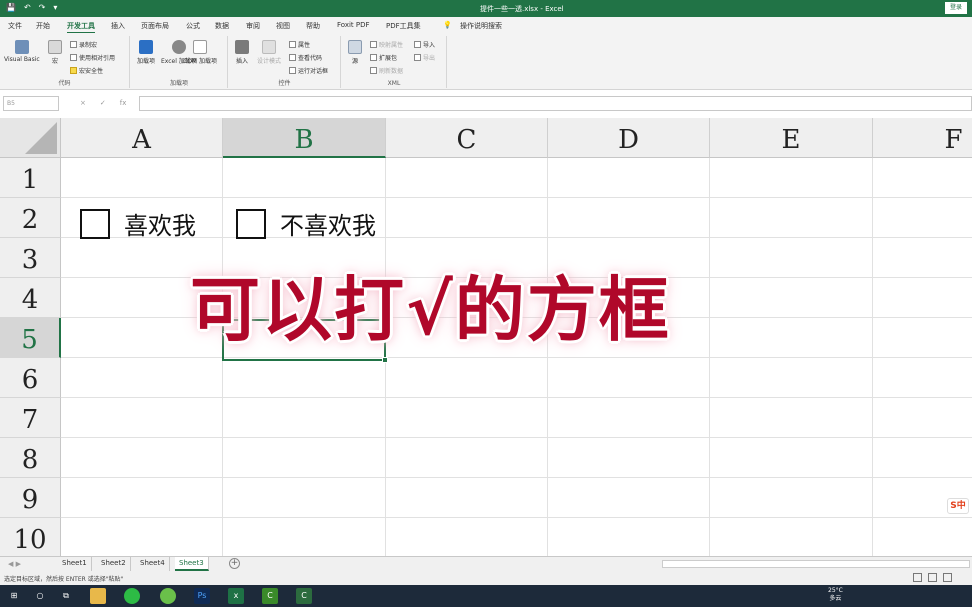 This screenshot has width=972, height=607. What do you see at coordinates (123, 103) in the screenshot?
I see `insert-function-icon: fx` at bounding box center [123, 103].